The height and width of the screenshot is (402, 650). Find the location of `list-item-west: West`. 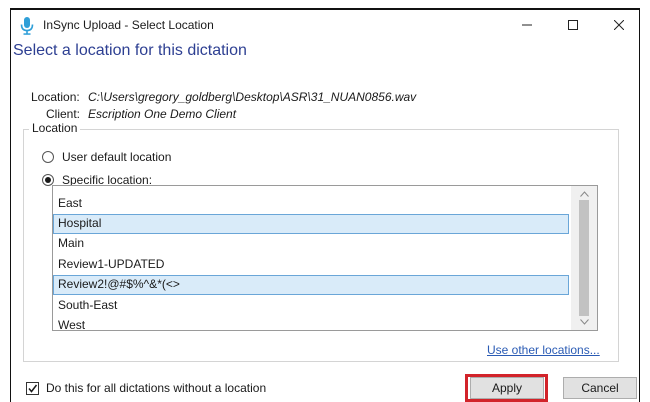

list-item-west: West is located at coordinates (311, 323).